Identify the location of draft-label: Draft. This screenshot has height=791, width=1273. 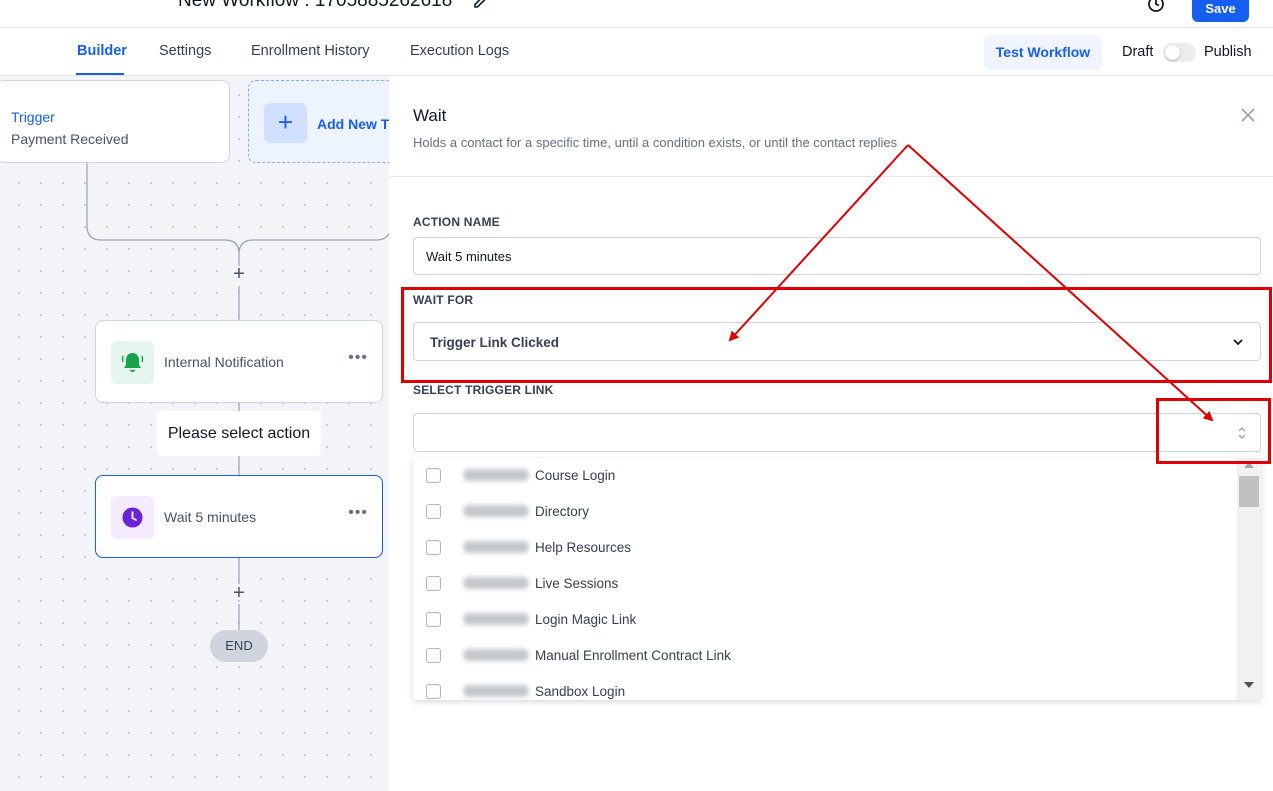
(1138, 52).